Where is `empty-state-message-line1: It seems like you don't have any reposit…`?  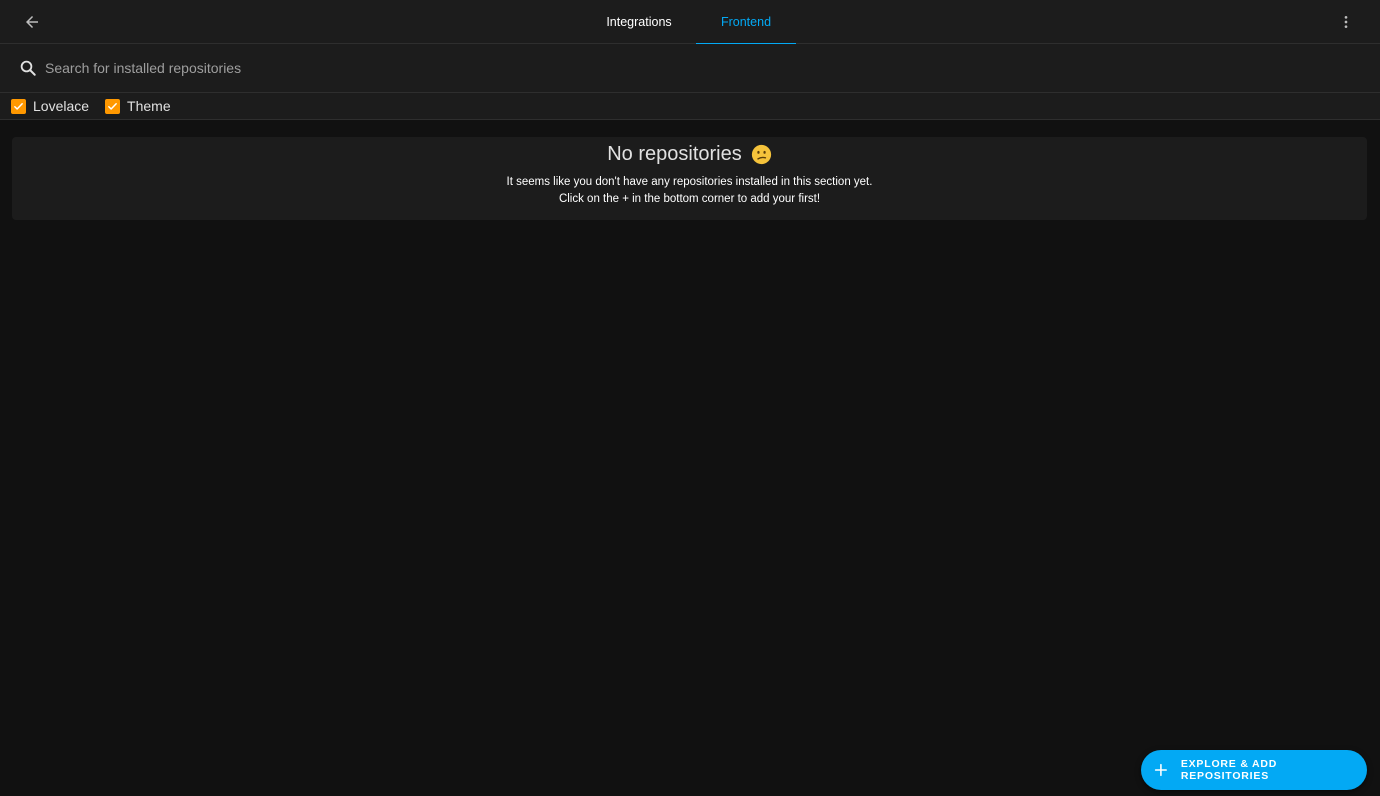 empty-state-message-line1: It seems like you don't have any reposit… is located at coordinates (689, 182).